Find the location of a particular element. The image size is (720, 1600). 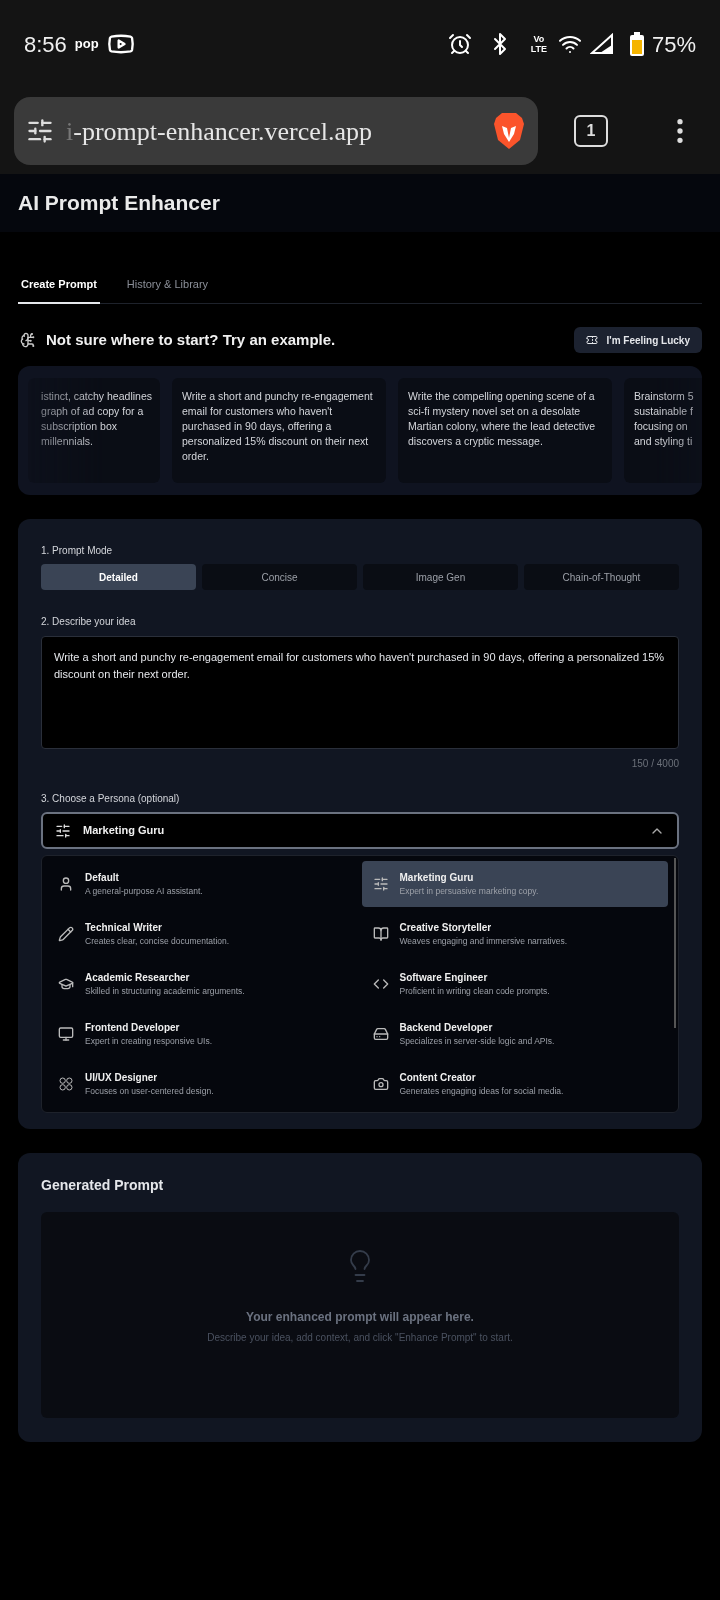

persona-name: Academic Researcher is located at coordinates (138, 978).